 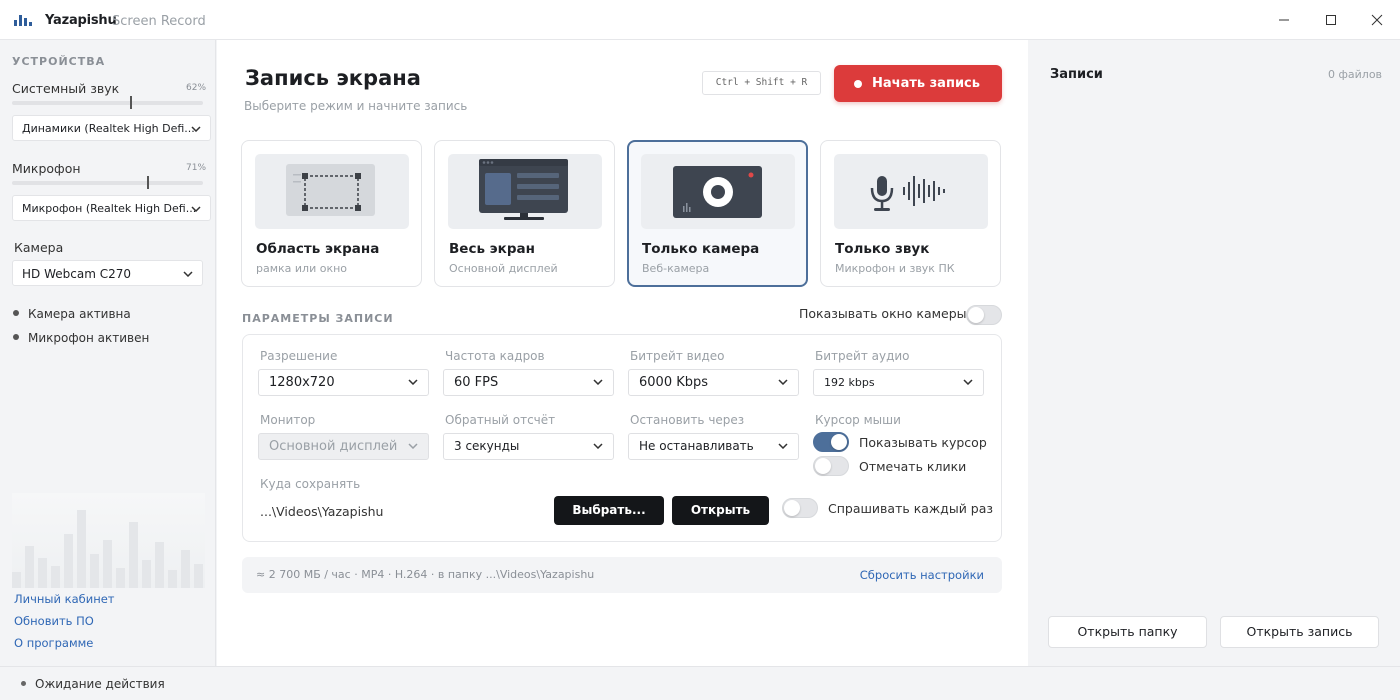 What do you see at coordinates (46, 168) in the screenshot?
I see `microphone-label: Микрофон` at bounding box center [46, 168].